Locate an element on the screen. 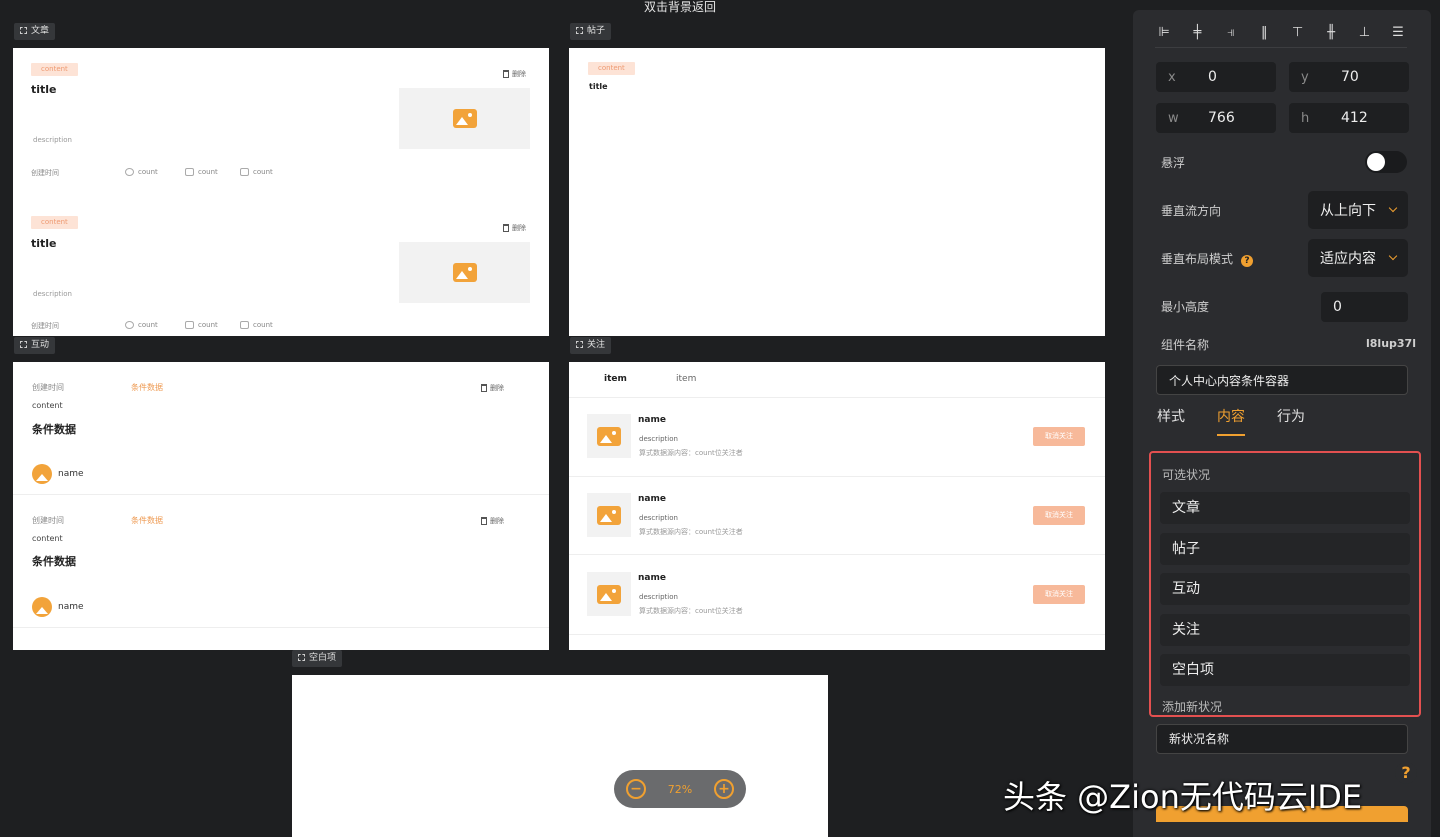 Image resolution: width=1440 pixels, height=837 pixels. distribute-vertical-icon: ☰ is located at coordinates (1398, 33).